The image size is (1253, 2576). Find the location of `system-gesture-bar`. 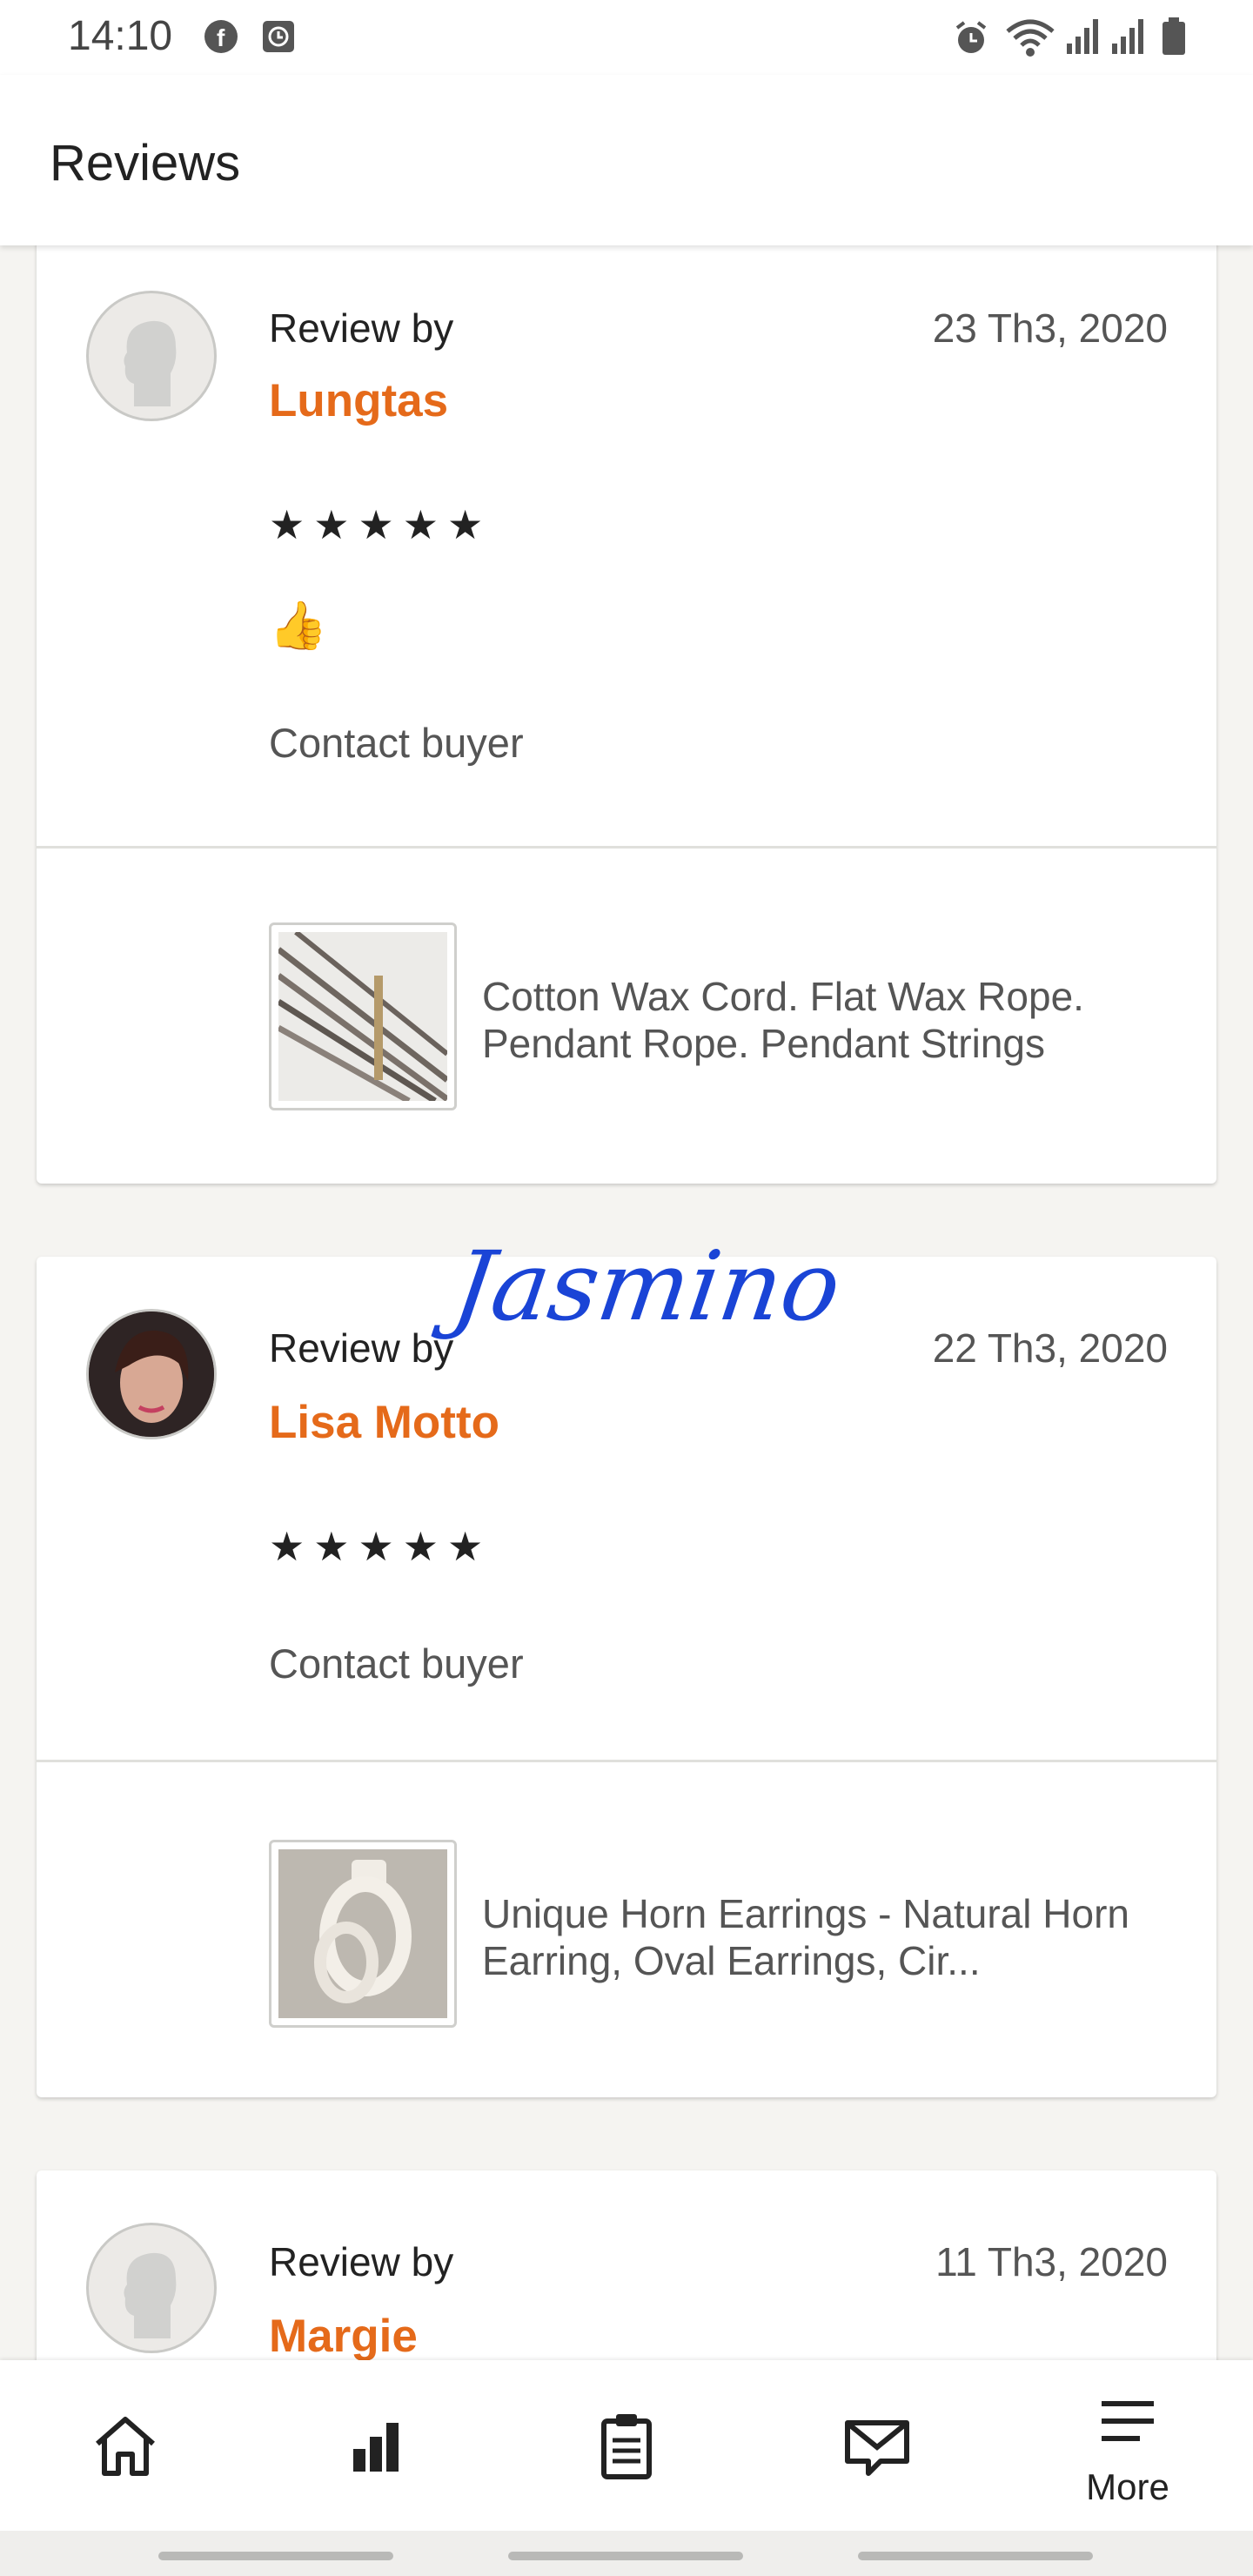

system-gesture-bar is located at coordinates (626, 2554).